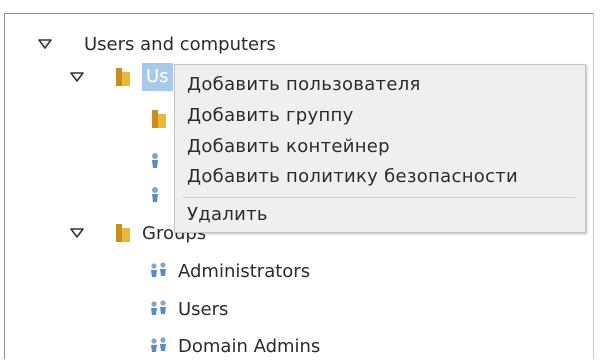  What do you see at coordinates (249, 346) in the screenshot?
I see `group-label: Domain Admins` at bounding box center [249, 346].